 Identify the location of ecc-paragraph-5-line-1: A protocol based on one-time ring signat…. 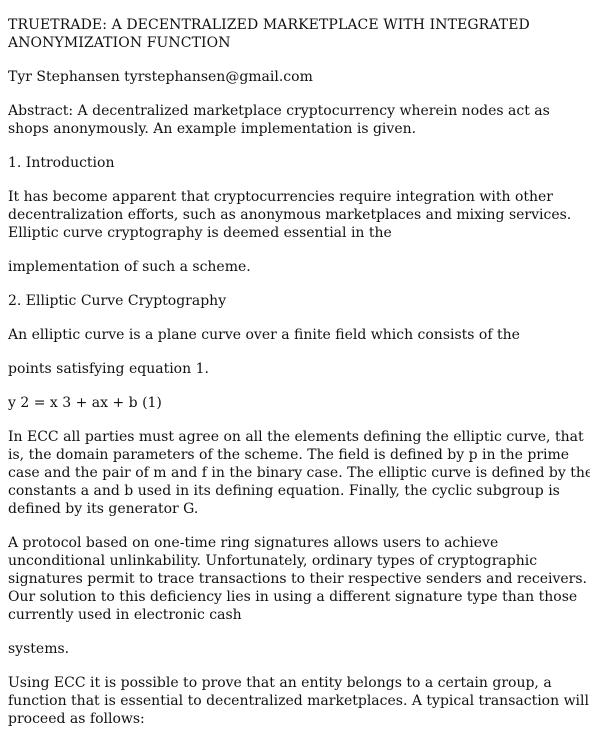
(253, 543).